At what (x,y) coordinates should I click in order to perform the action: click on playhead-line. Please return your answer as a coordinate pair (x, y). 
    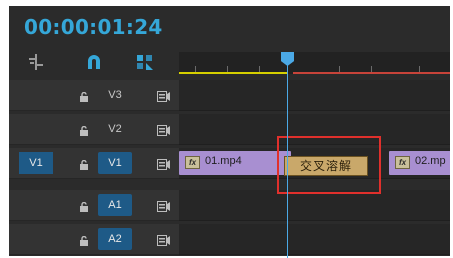
    Looking at the image, I should click on (287, 159).